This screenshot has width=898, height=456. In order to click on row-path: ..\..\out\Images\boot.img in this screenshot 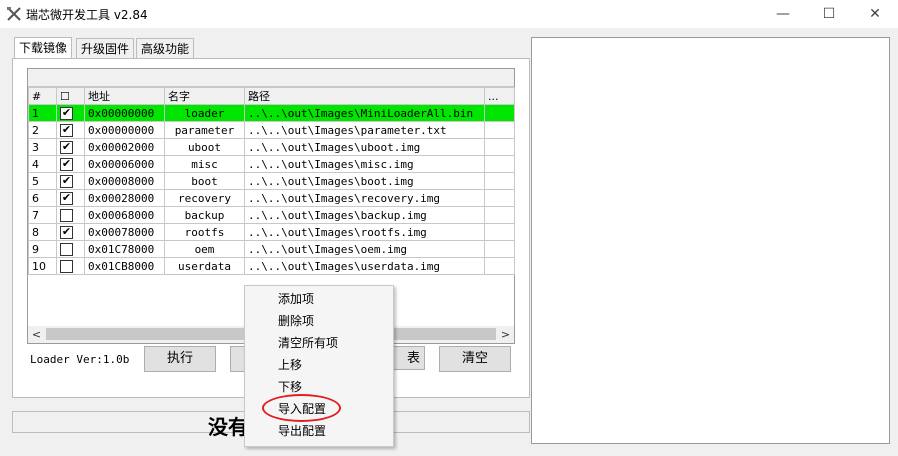, I will do `click(364, 181)`.